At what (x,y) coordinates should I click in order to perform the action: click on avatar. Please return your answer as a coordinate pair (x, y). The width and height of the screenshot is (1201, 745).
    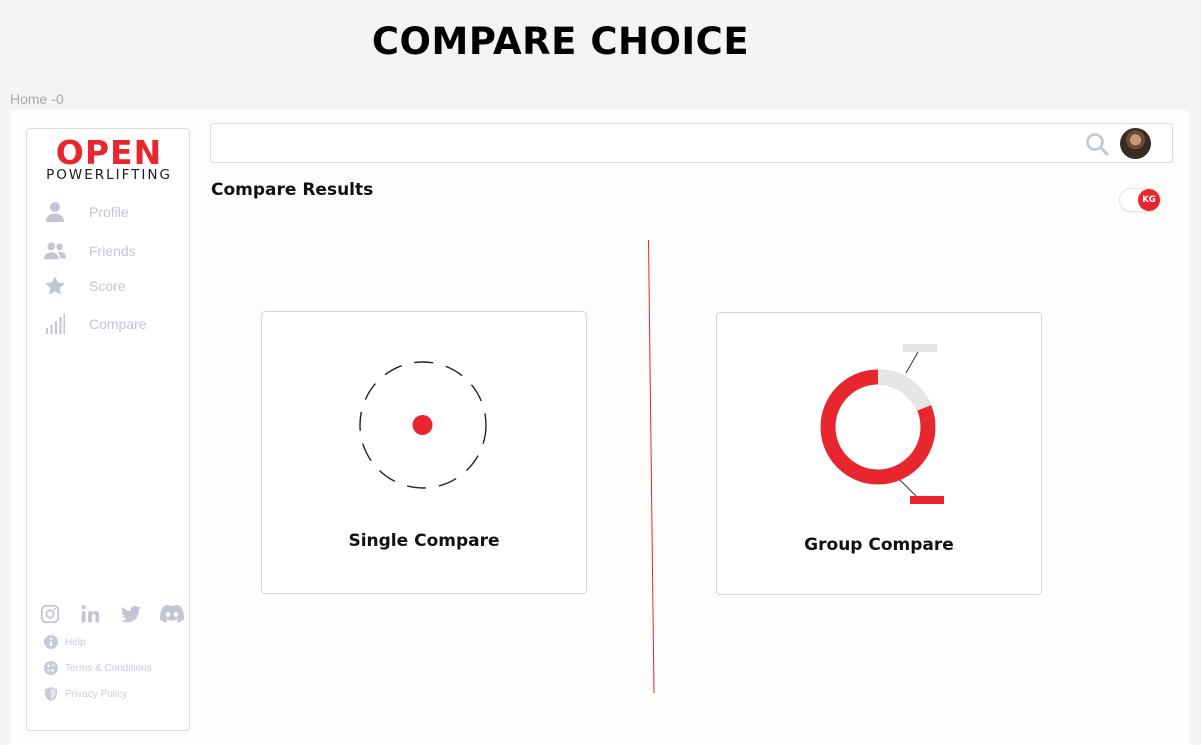
    Looking at the image, I should click on (1135, 143).